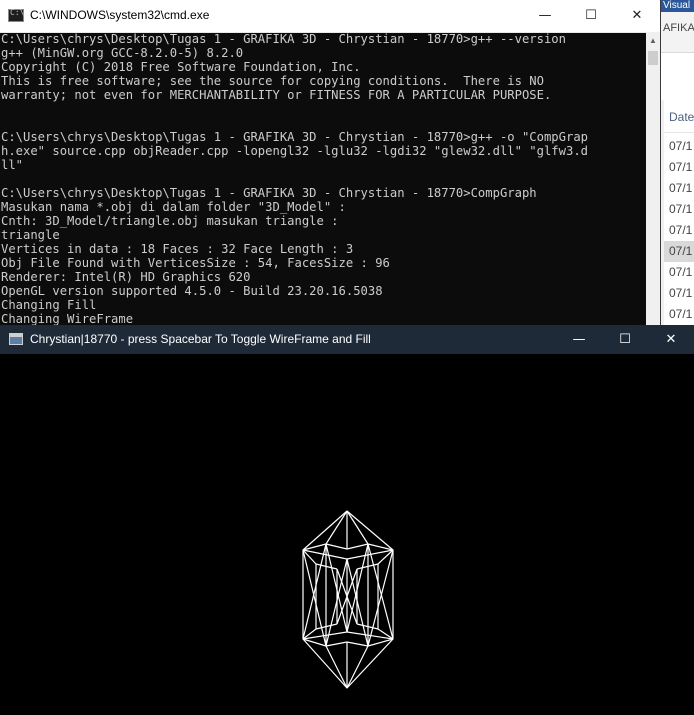 The height and width of the screenshot is (715, 694). Describe the element at coordinates (67, 319) in the screenshot. I see `console-line: Changing WireFrame` at that location.